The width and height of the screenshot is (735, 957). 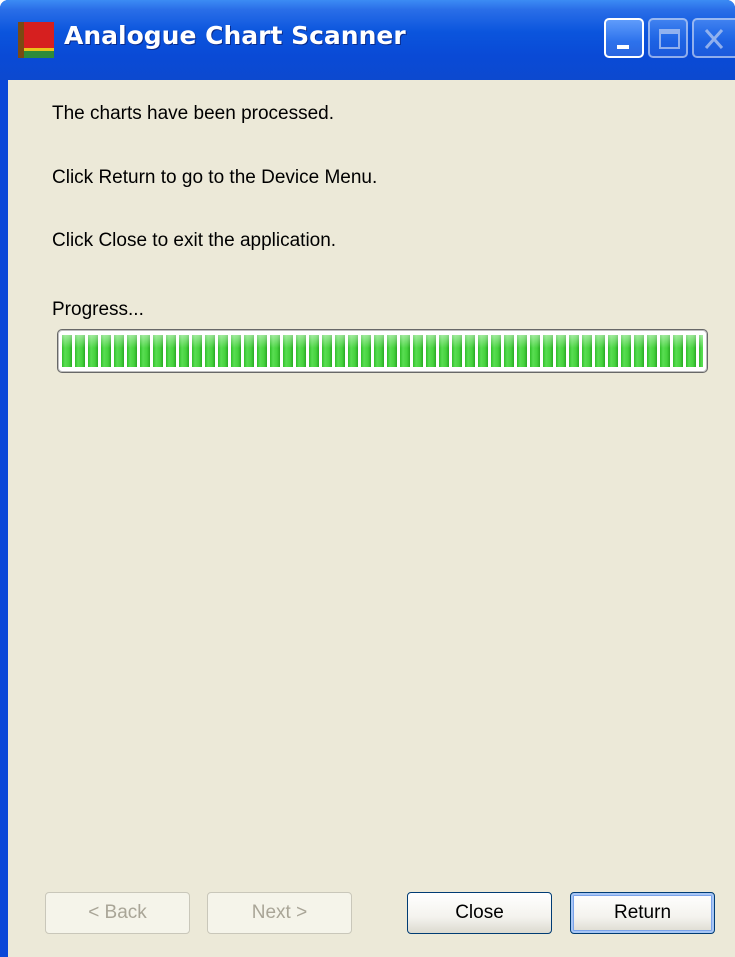 I want to click on processed-message: The charts have been processed., so click(x=193, y=113).